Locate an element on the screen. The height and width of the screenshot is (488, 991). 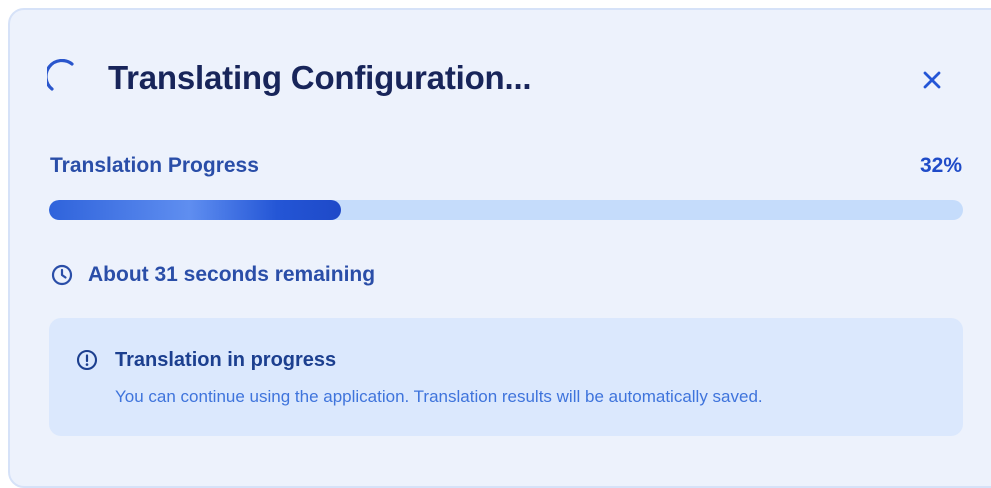
close-button is located at coordinates (932, 80).